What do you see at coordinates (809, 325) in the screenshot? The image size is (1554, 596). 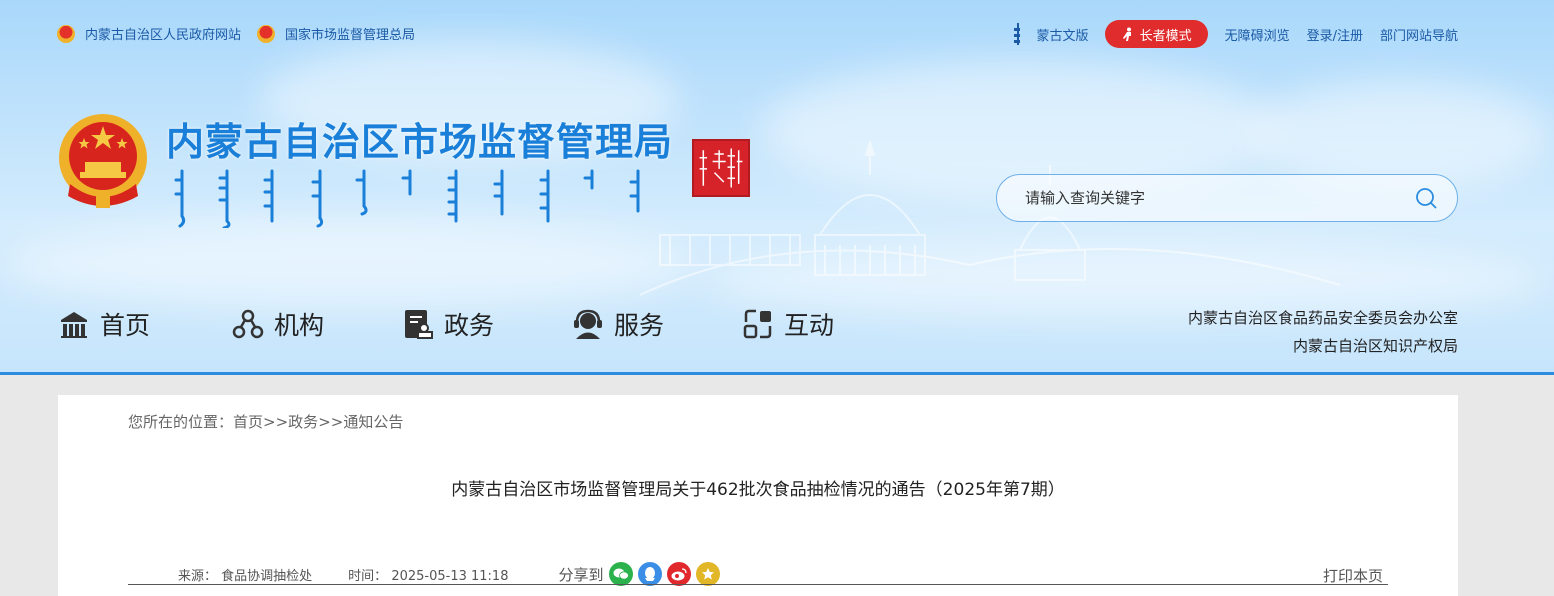 I see `nav-interaction-label: 互动` at bounding box center [809, 325].